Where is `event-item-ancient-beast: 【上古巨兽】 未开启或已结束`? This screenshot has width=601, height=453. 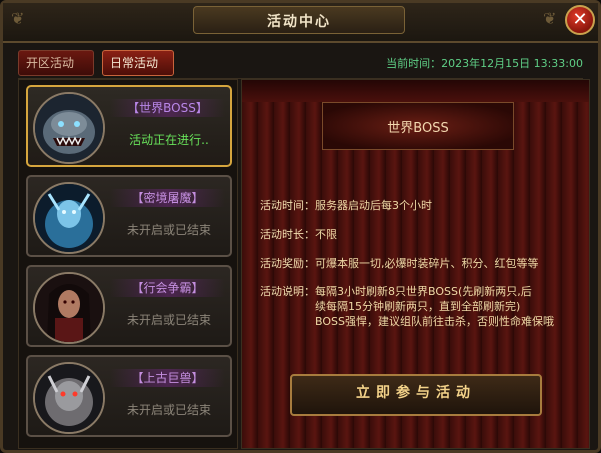
event-item-ancient-beast: 【上古巨兽】 未开启或已结束 is located at coordinates (129, 396).